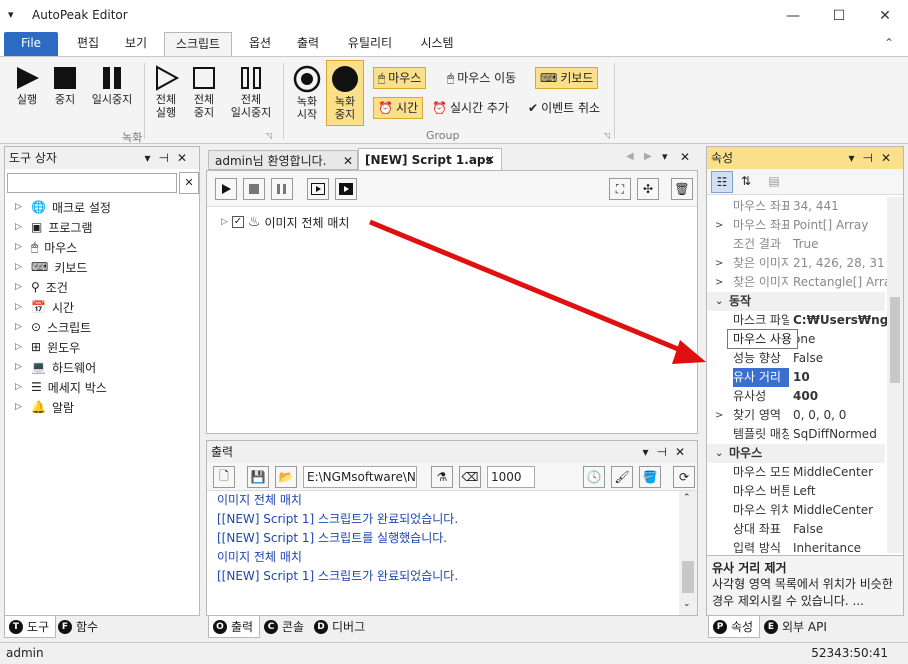 The image size is (908, 664). I want to click on output-scrollbar: ⌃ ⌄, so click(688, 553).